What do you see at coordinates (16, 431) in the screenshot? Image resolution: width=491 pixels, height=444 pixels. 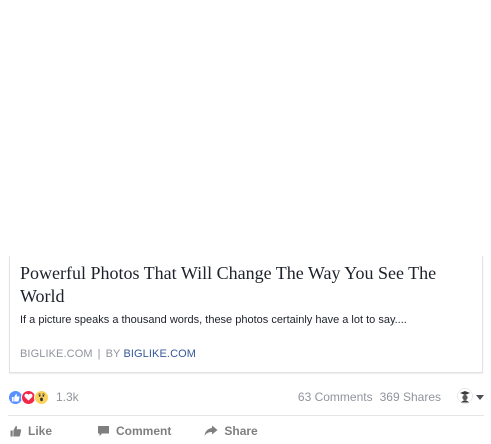 I see `thumbs-up-icon` at bounding box center [16, 431].